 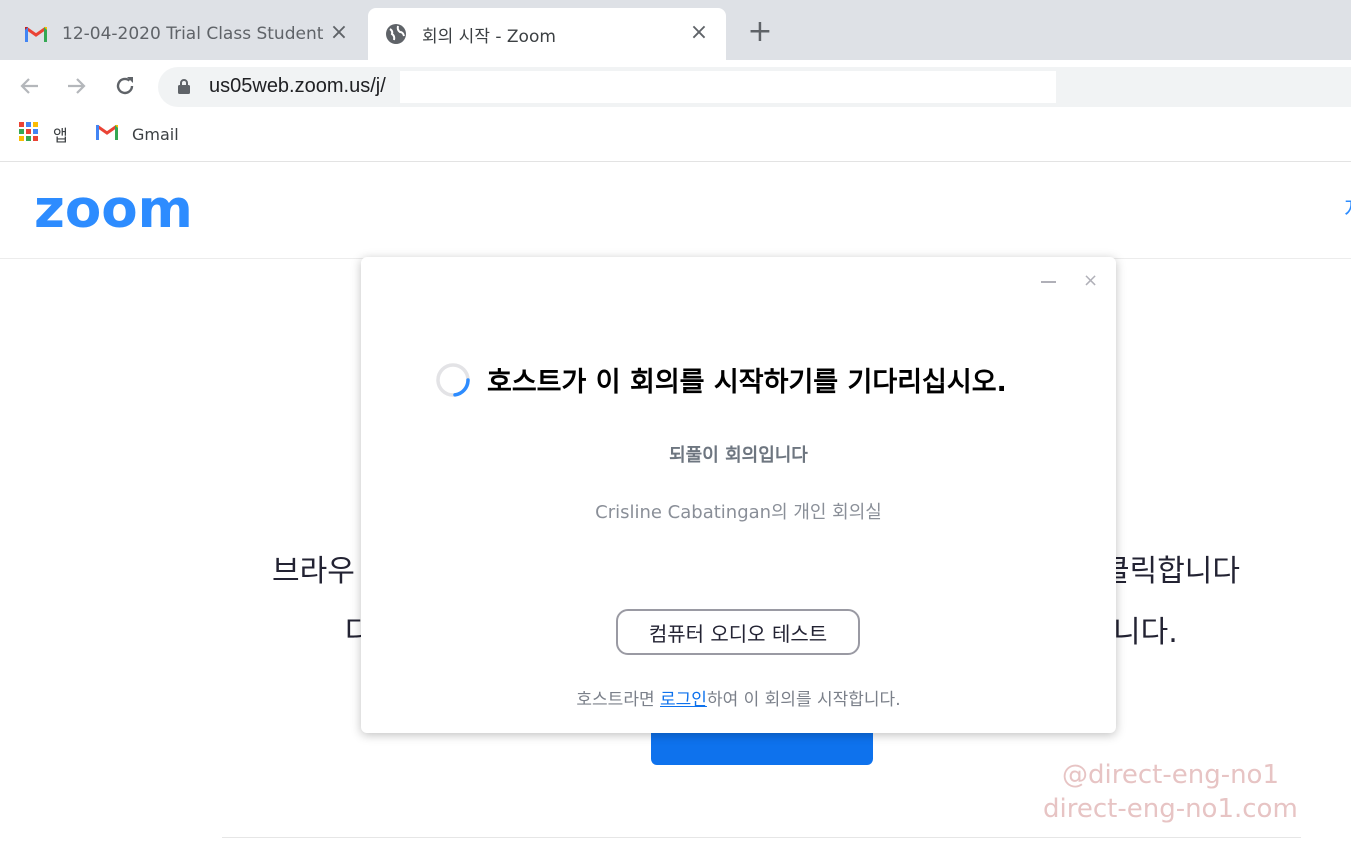 I want to click on zoom-logo: zoom, so click(x=113, y=210).